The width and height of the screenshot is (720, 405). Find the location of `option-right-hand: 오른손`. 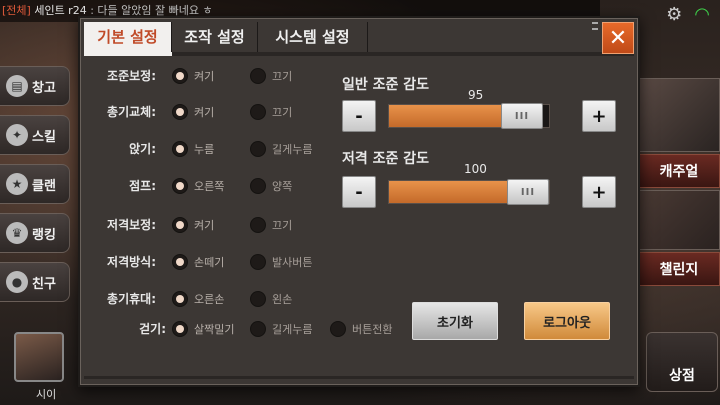

option-right-hand: 오른손 is located at coordinates (198, 299).